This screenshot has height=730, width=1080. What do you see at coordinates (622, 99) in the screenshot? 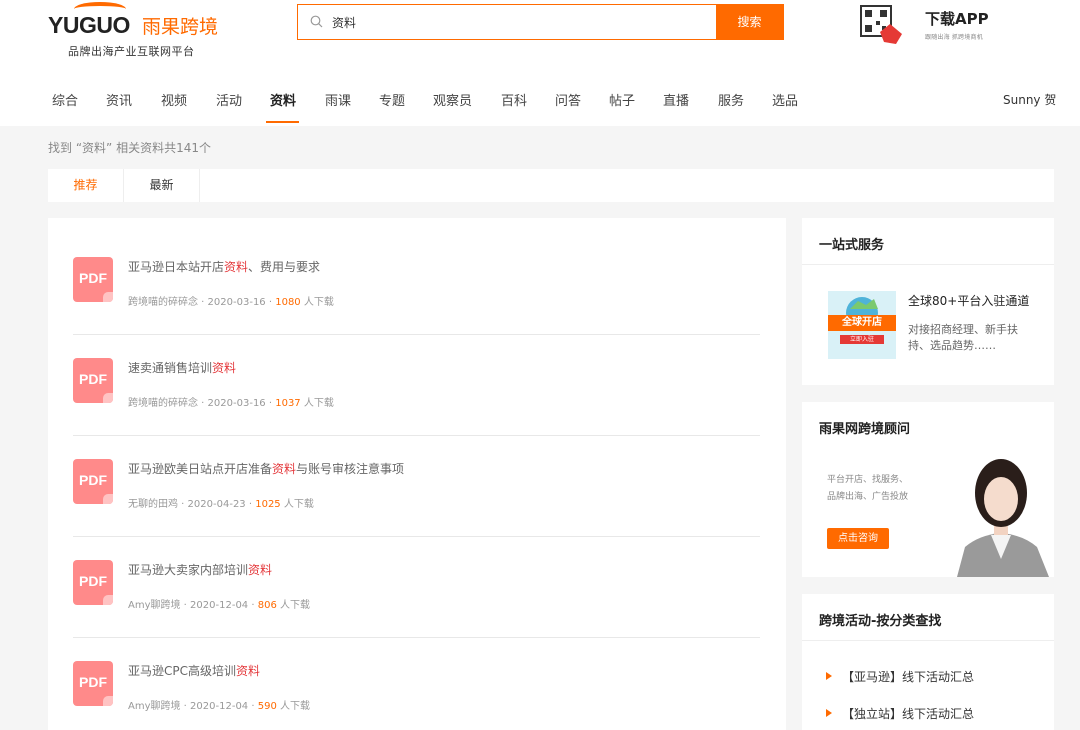
I see `nav-item-posts: 帖子` at bounding box center [622, 99].